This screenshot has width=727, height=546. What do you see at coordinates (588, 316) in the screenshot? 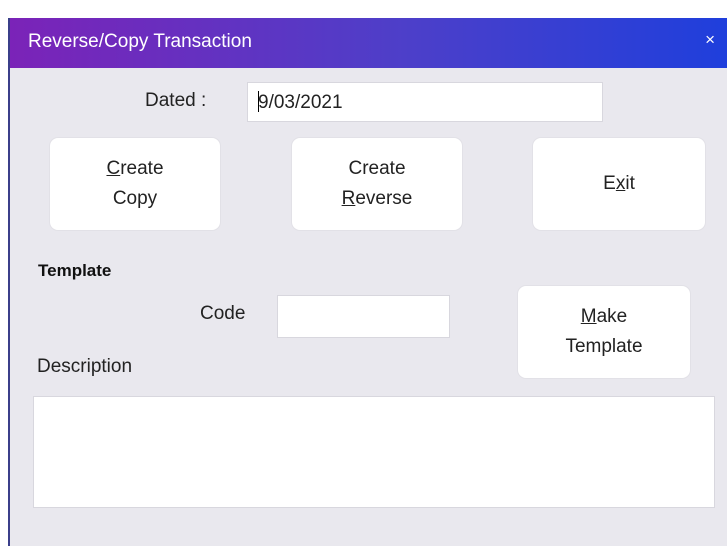
I see `make-template-accesskey: M` at bounding box center [588, 316].